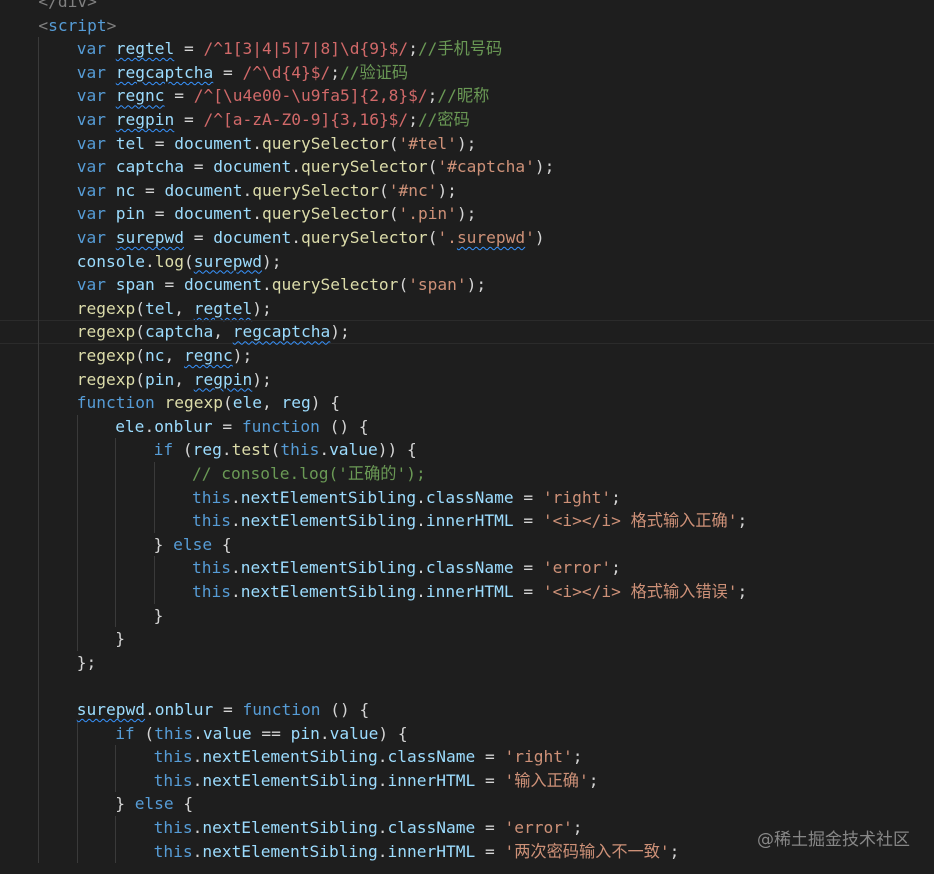 The height and width of the screenshot is (874, 934). I want to click on code-token: /^[\u4e00-\u9fa5]{2,8}$/, so click(310, 96).